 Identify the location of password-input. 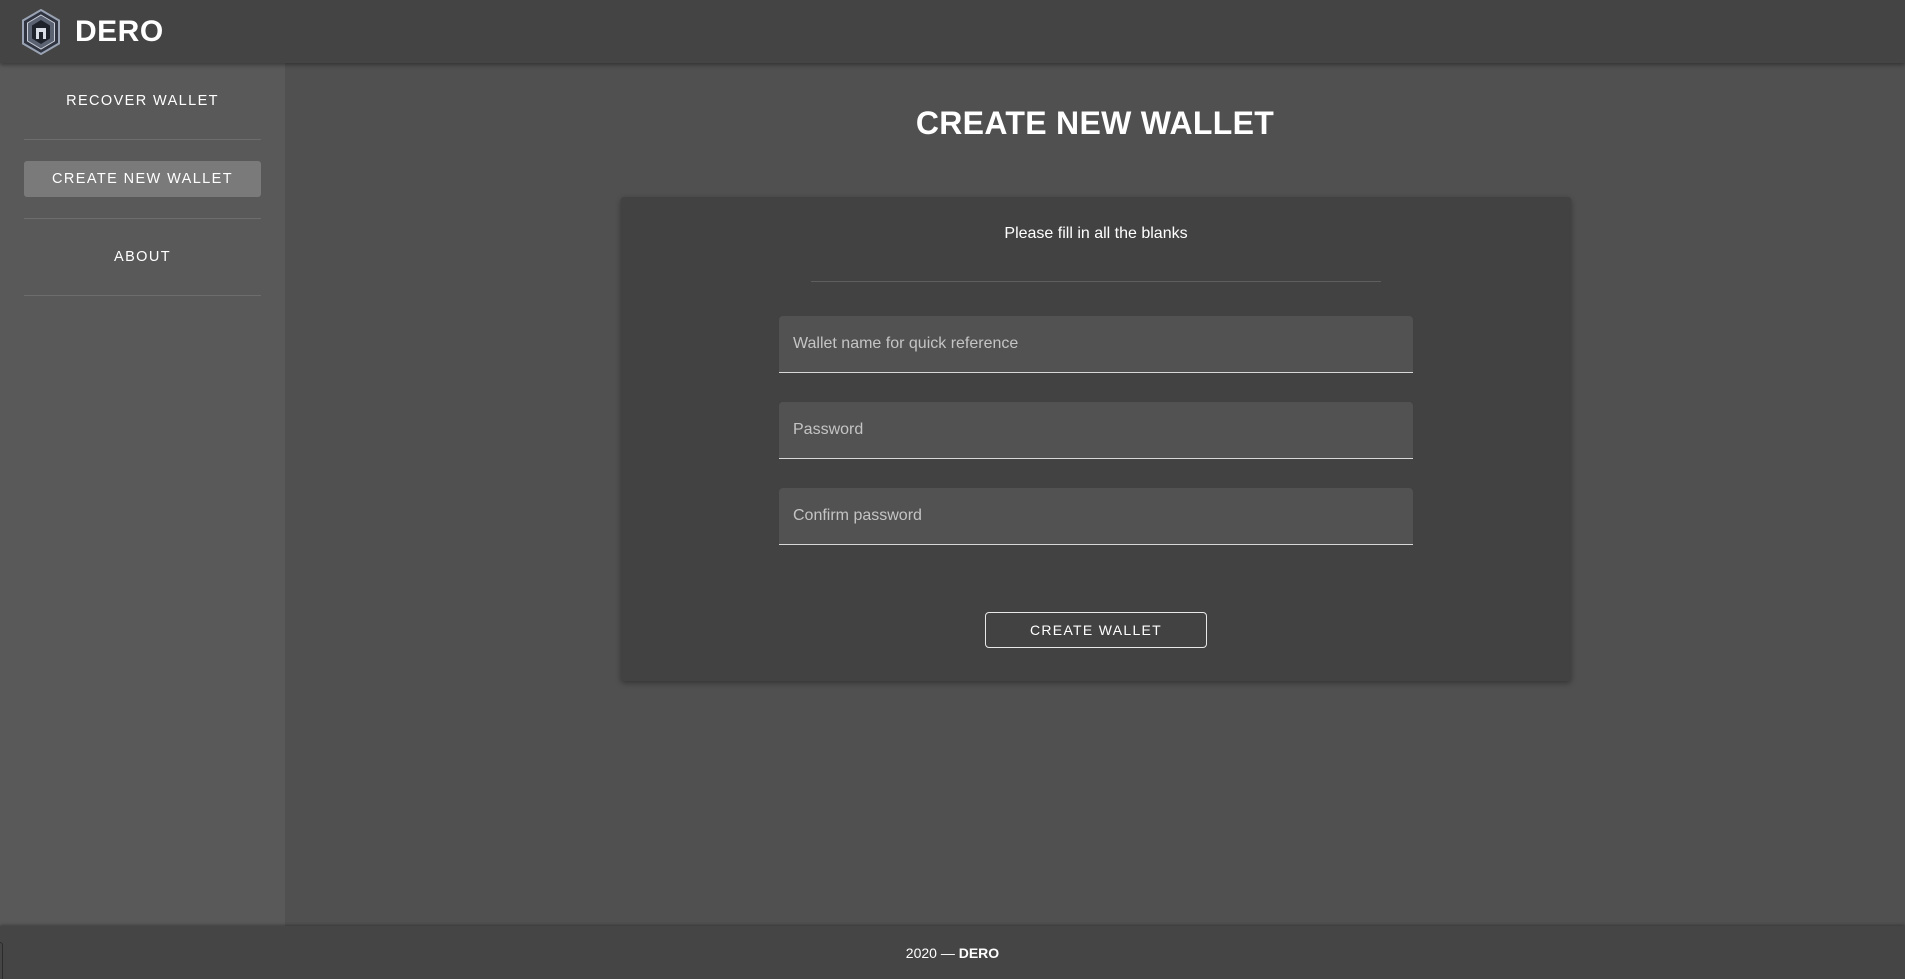
(1102, 430).